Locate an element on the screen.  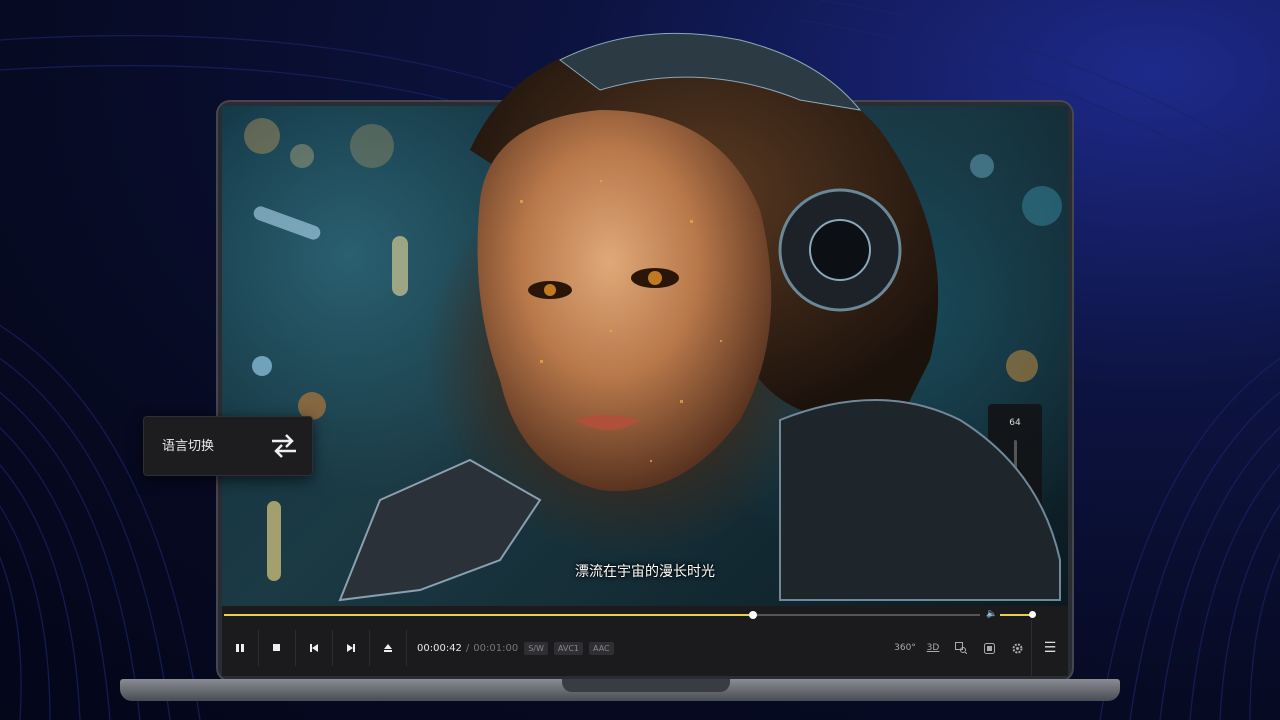
total-time: 00:01:00 is located at coordinates (496, 648).